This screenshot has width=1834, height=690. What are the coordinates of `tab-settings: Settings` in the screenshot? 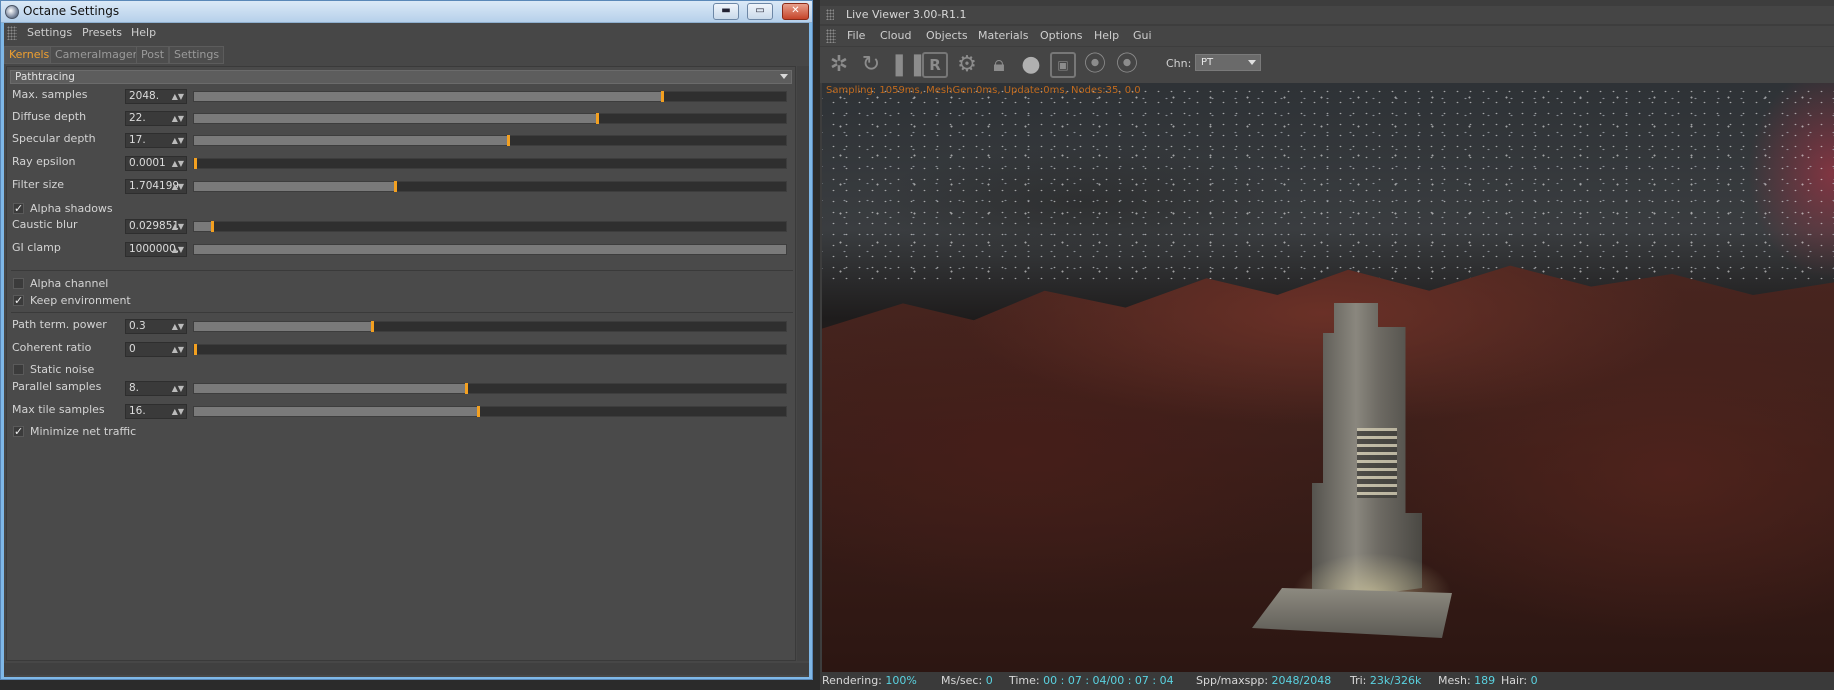 It's located at (197, 55).